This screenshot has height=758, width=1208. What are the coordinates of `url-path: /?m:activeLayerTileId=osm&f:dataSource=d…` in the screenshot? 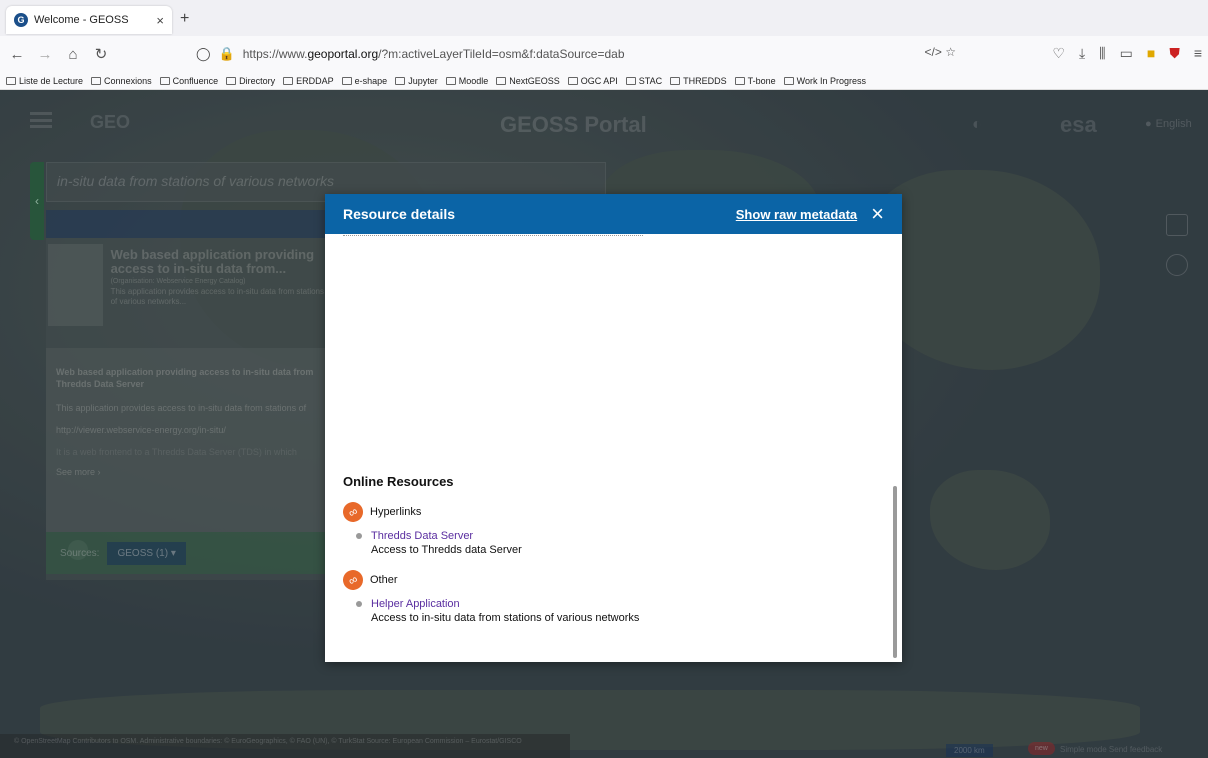 It's located at (501, 54).